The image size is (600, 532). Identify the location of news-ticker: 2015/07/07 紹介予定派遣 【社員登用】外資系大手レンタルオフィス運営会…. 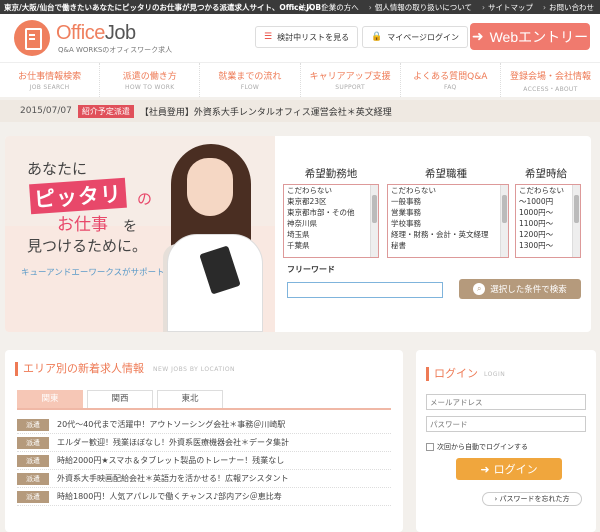
(300, 111).